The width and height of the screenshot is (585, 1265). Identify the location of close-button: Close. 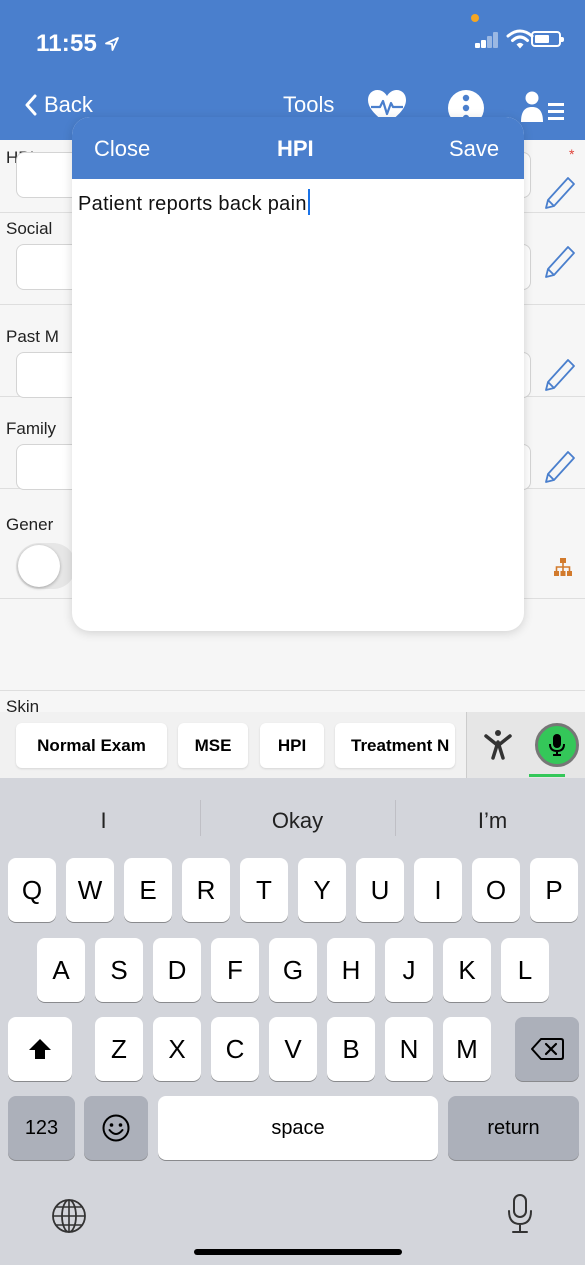
(122, 149).